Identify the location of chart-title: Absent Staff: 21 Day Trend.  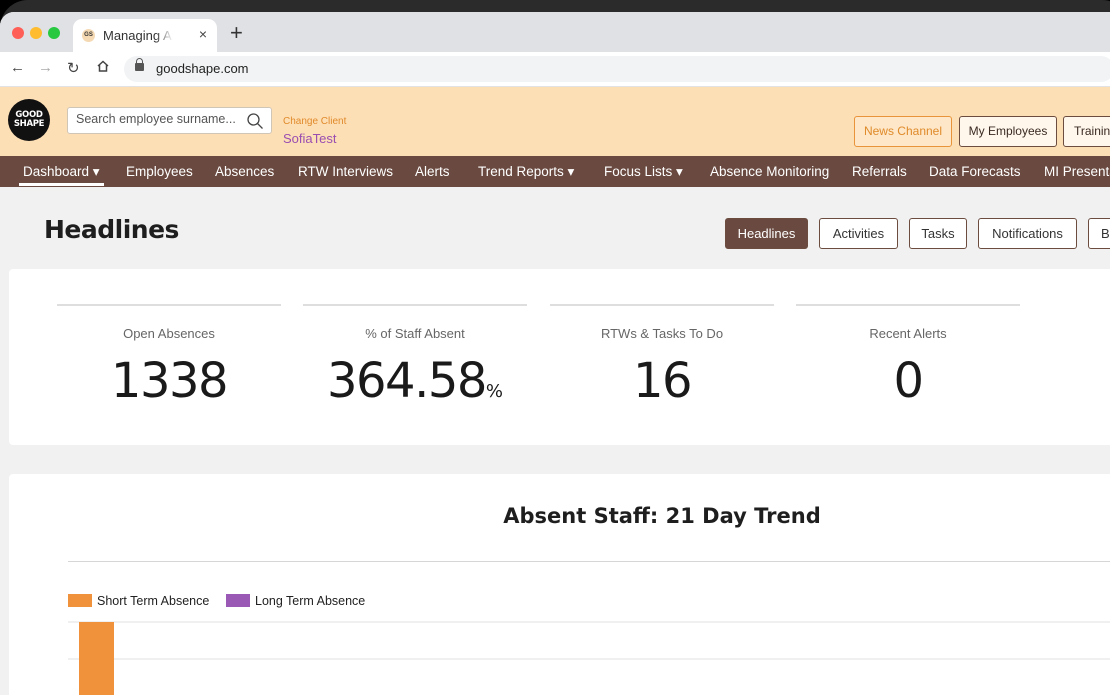
(662, 516).